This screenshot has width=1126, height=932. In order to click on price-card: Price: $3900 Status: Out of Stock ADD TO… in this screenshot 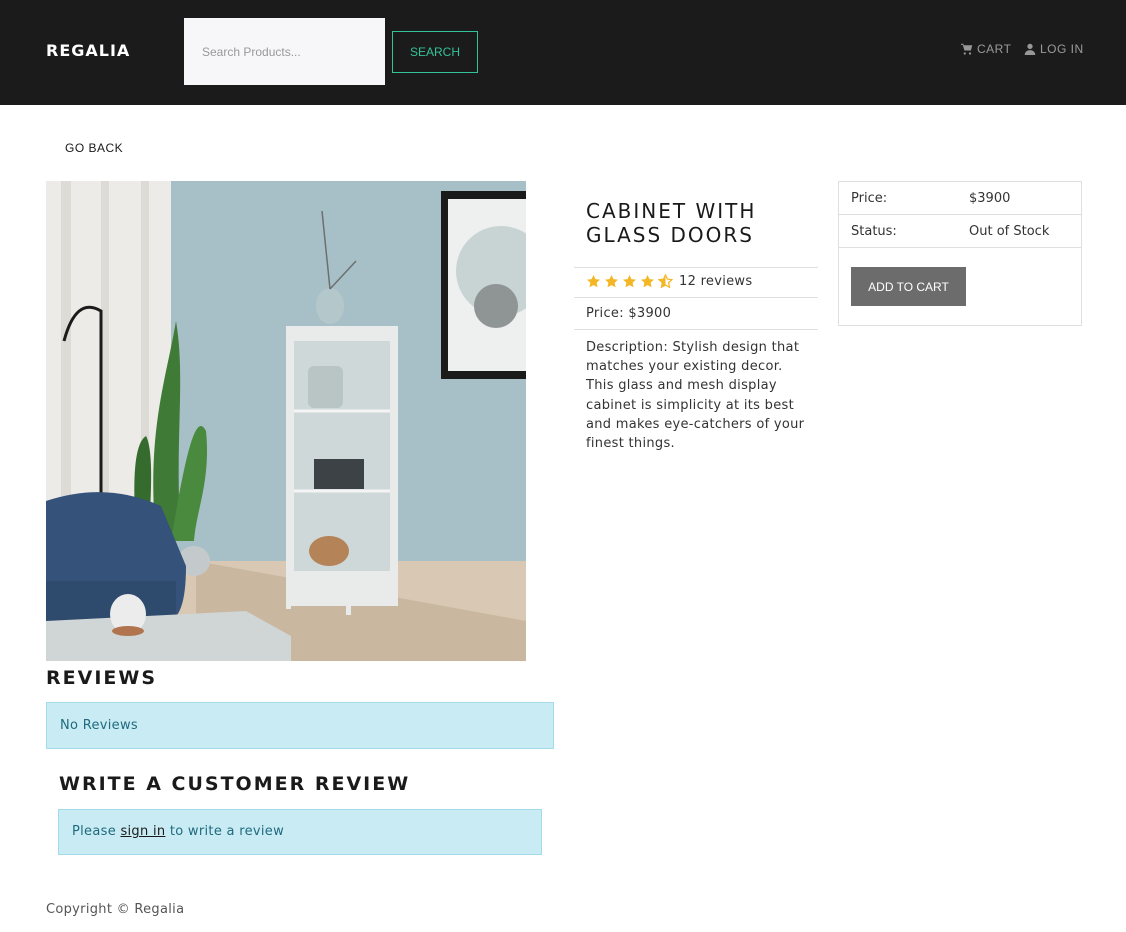, I will do `click(960, 253)`.